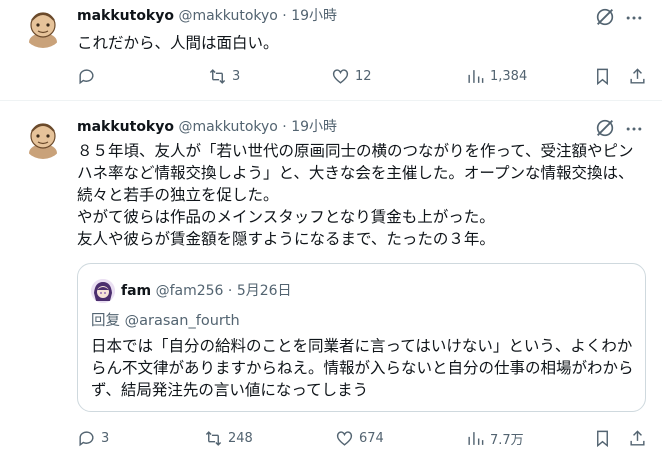 The height and width of the screenshot is (456, 662). I want to click on like-button: 674, so click(359, 438).